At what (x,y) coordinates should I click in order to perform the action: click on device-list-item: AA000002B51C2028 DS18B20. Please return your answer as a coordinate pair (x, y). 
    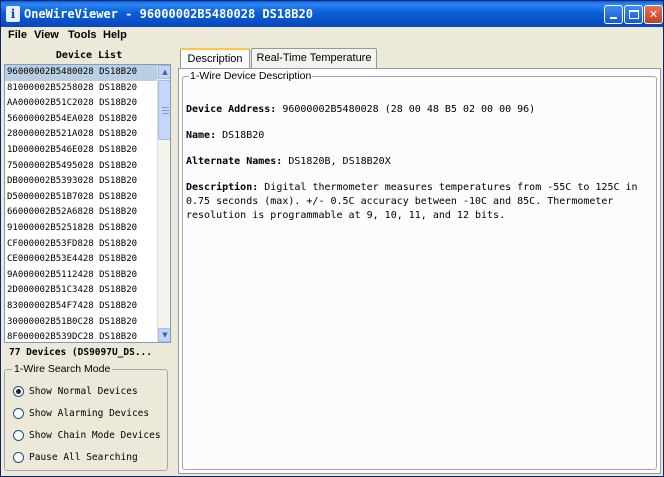
    Looking at the image, I should click on (81, 104).